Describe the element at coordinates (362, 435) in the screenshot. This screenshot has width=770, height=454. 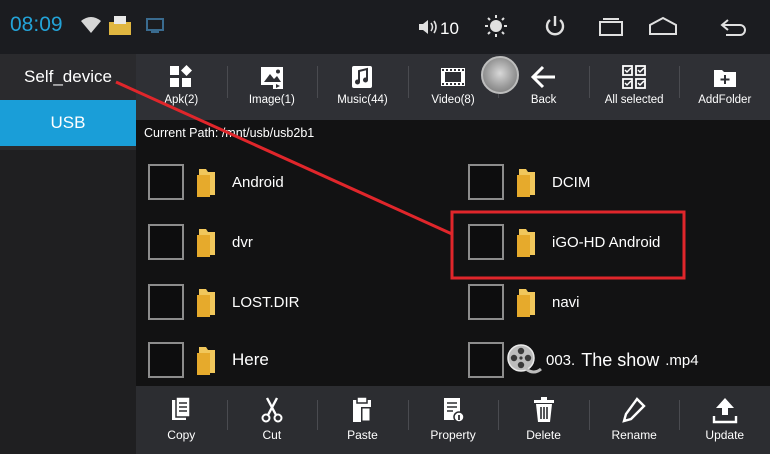
I see `paste-label: Paste` at that location.